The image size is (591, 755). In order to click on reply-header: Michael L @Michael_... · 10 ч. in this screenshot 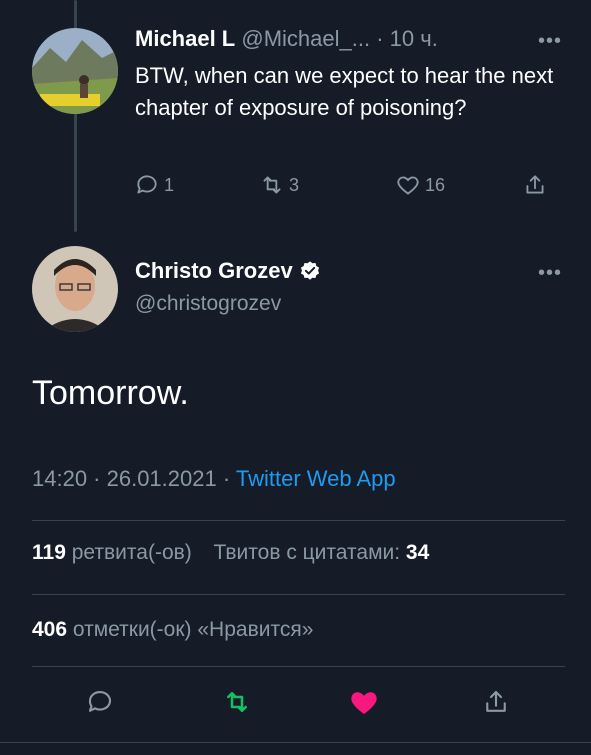, I will do `click(286, 39)`.